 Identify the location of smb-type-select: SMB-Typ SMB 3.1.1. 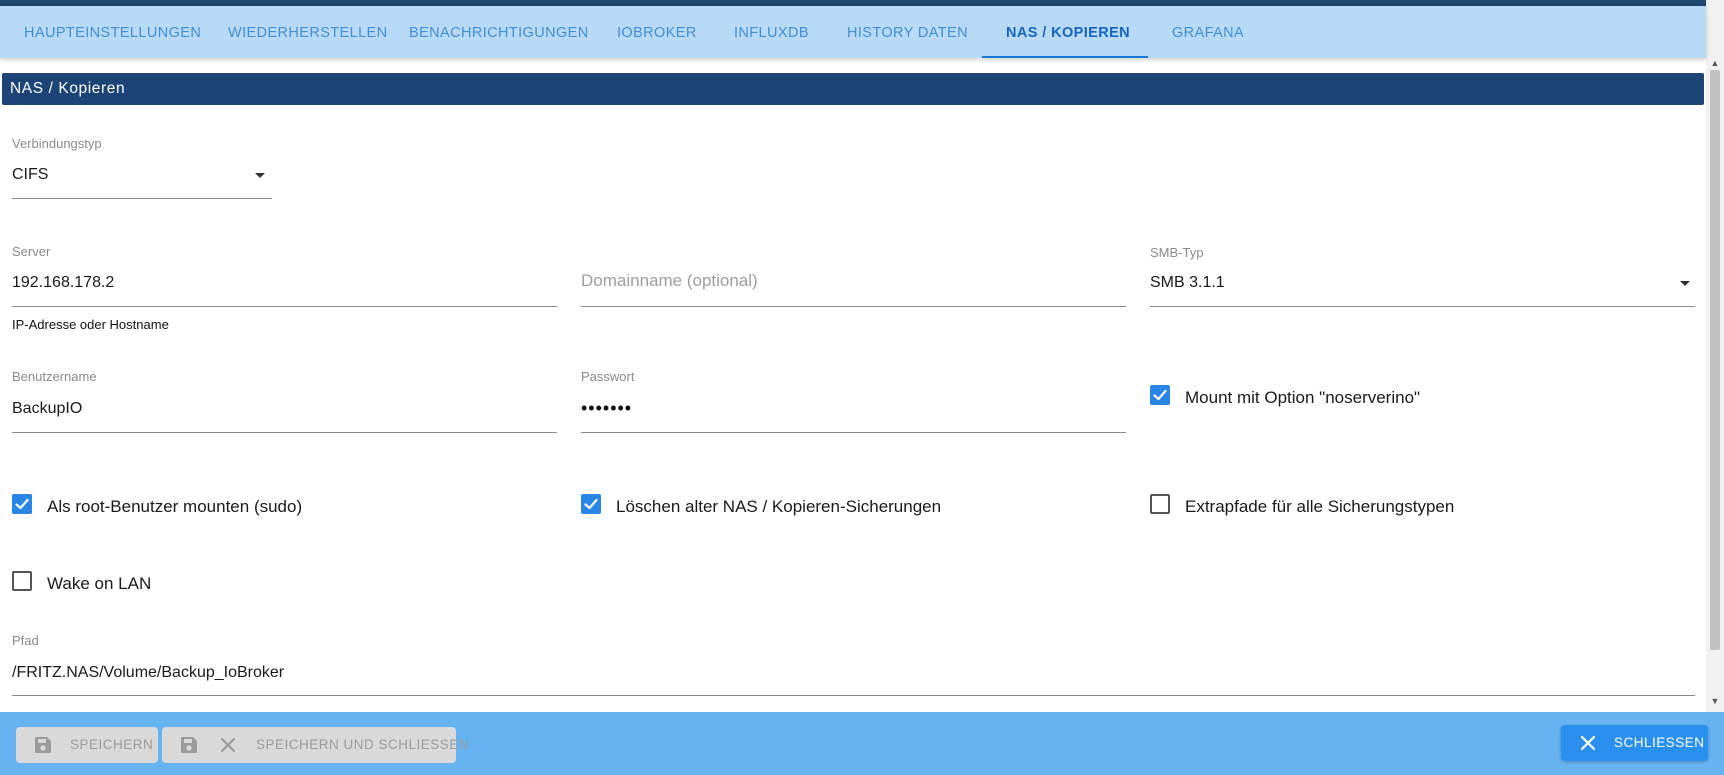
(1422, 276).